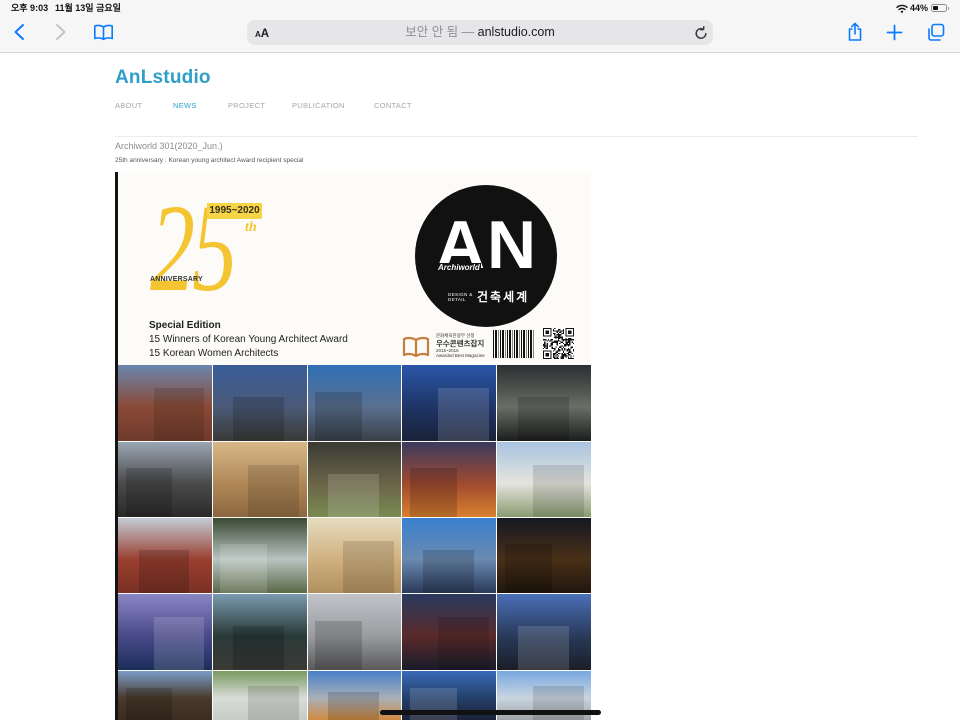 The image size is (960, 720). What do you see at coordinates (460, 355) in the screenshot?
I see `award-line: Awarded Best Magazine` at bounding box center [460, 355].